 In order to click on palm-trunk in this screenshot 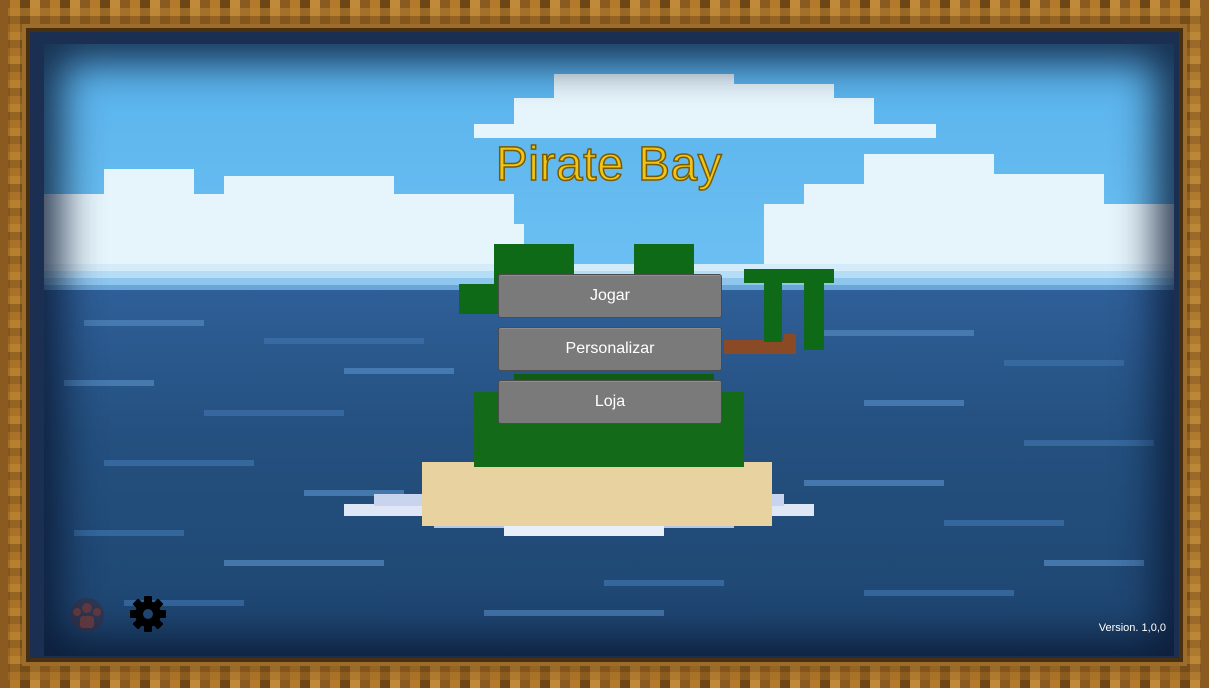, I will do `click(790, 344)`.